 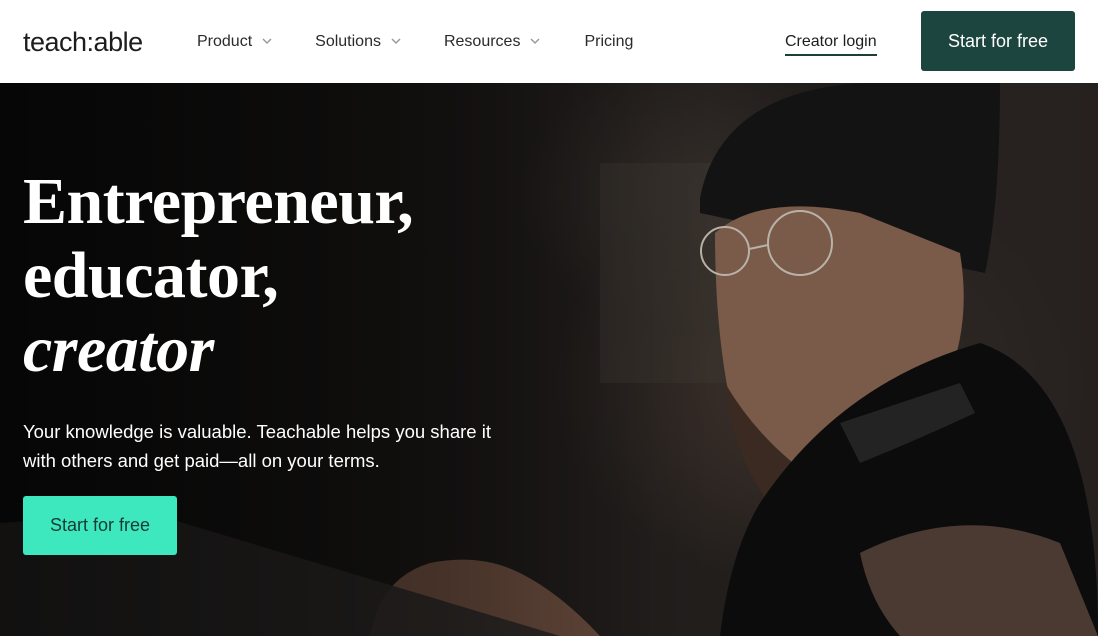 I want to click on nav-solutions-label: Solutions, so click(x=348, y=41).